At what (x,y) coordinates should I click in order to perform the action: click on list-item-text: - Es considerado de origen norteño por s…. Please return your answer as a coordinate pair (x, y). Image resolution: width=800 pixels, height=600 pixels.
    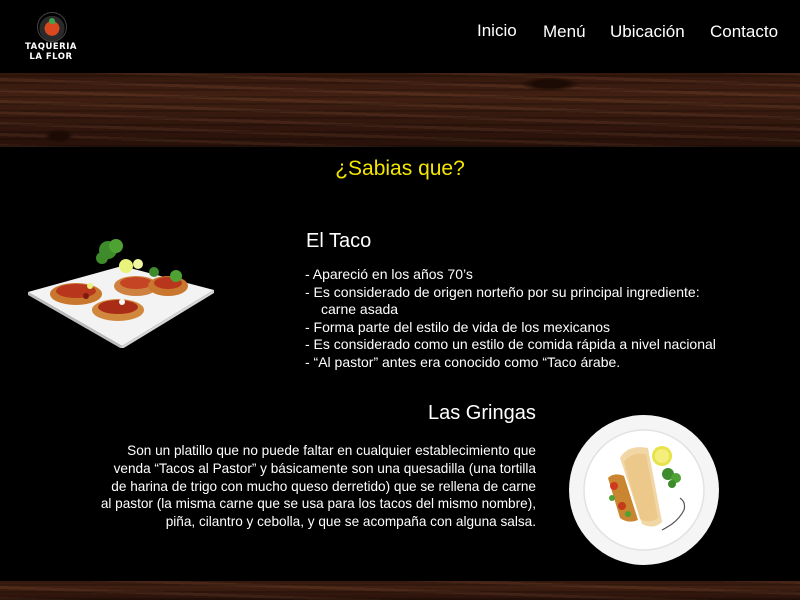
    Looking at the image, I should click on (502, 291).